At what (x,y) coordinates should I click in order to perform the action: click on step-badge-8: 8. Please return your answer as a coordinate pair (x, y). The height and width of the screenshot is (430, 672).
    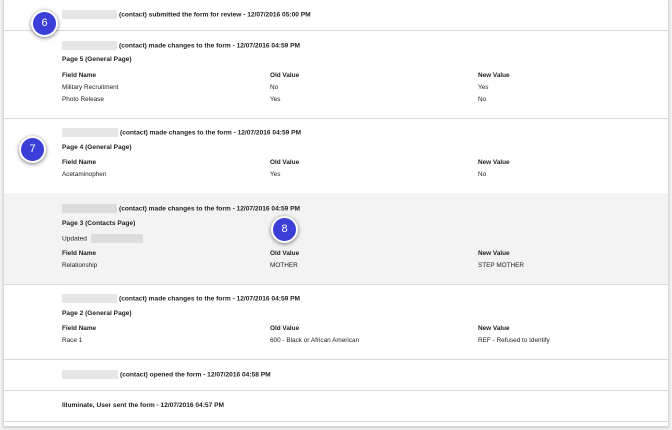
    Looking at the image, I should click on (284, 229).